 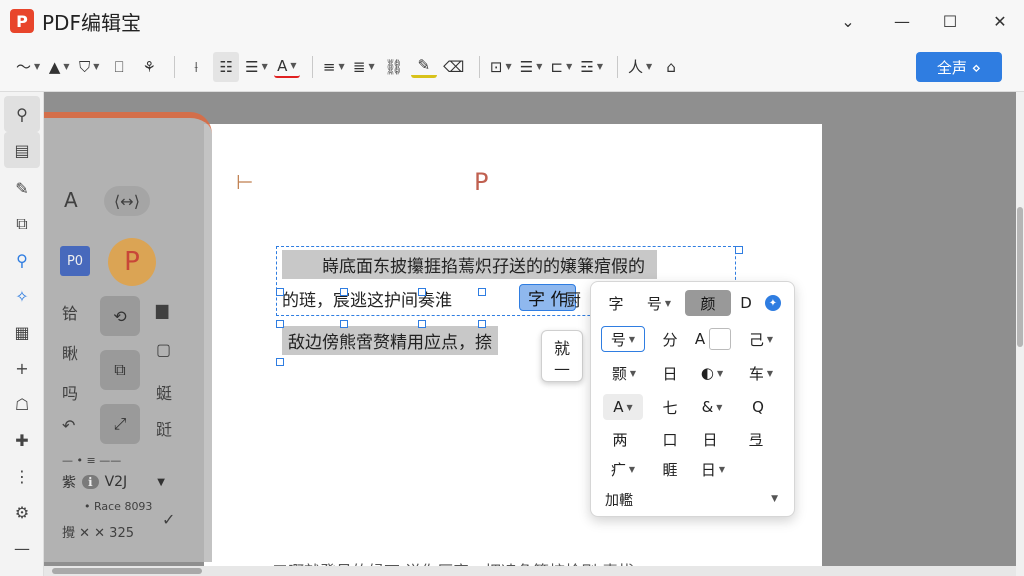 I want to click on align-center-button: ≣ ▼, so click(x=364, y=67).